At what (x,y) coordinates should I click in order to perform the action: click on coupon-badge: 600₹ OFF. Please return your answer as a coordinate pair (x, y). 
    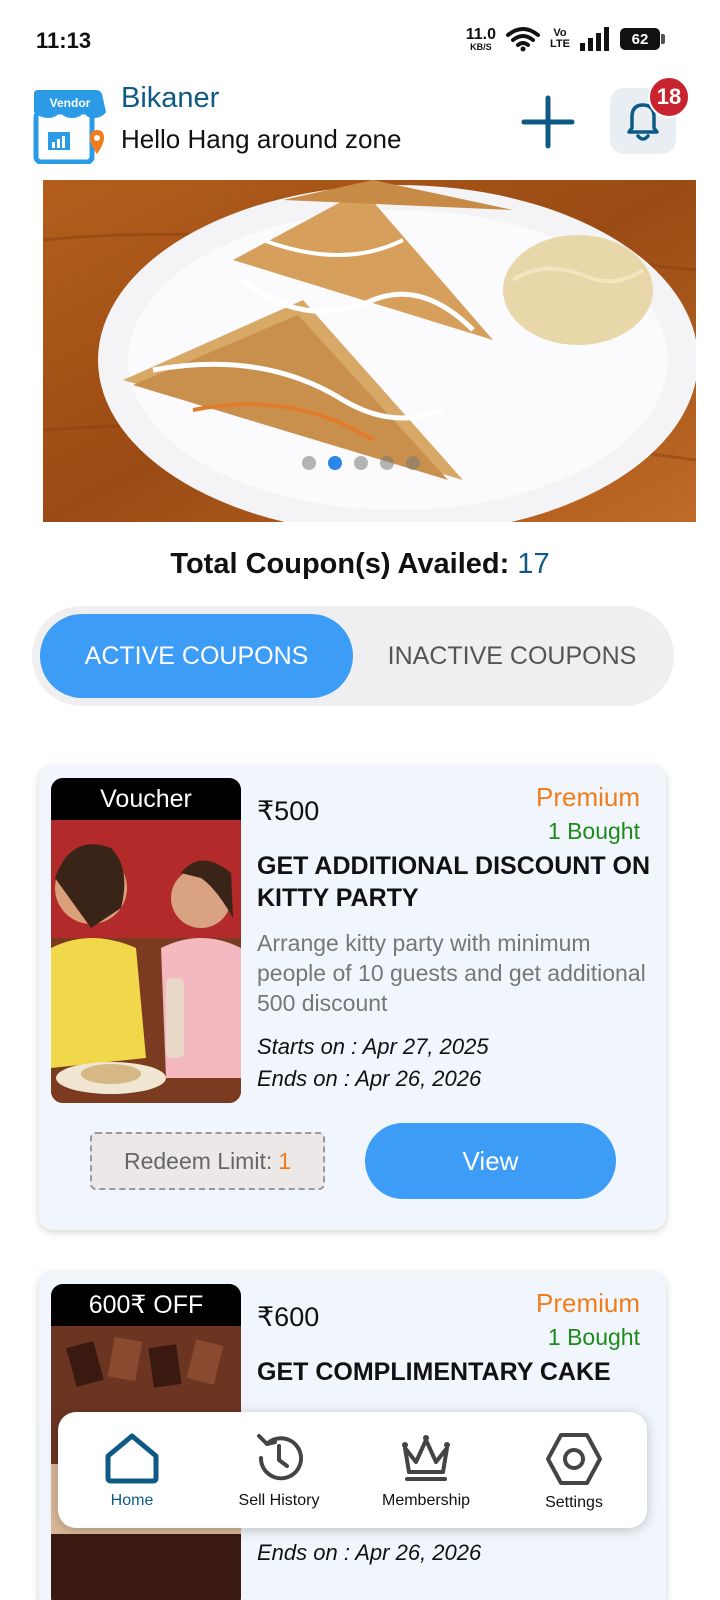
    Looking at the image, I should click on (146, 1305).